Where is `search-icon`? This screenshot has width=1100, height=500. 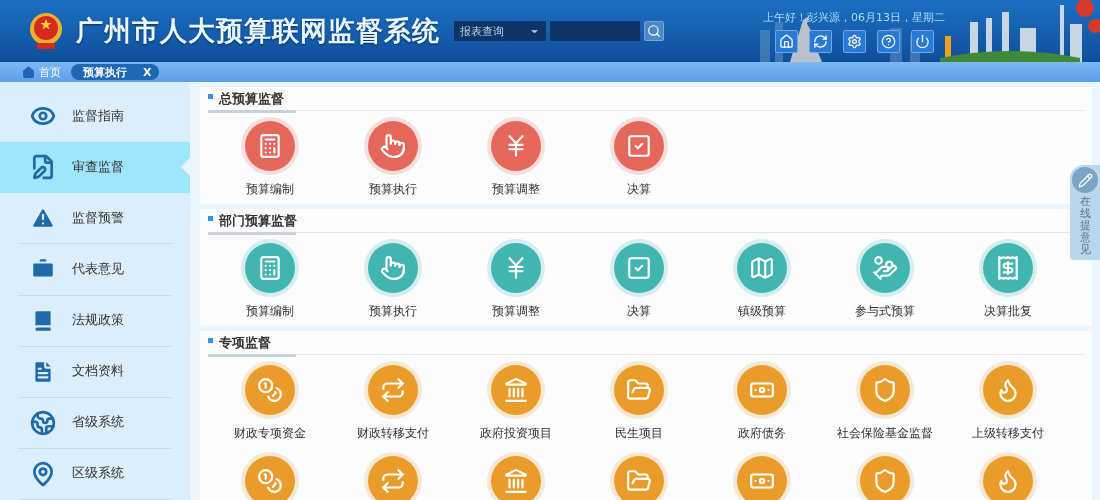
search-icon is located at coordinates (654, 31).